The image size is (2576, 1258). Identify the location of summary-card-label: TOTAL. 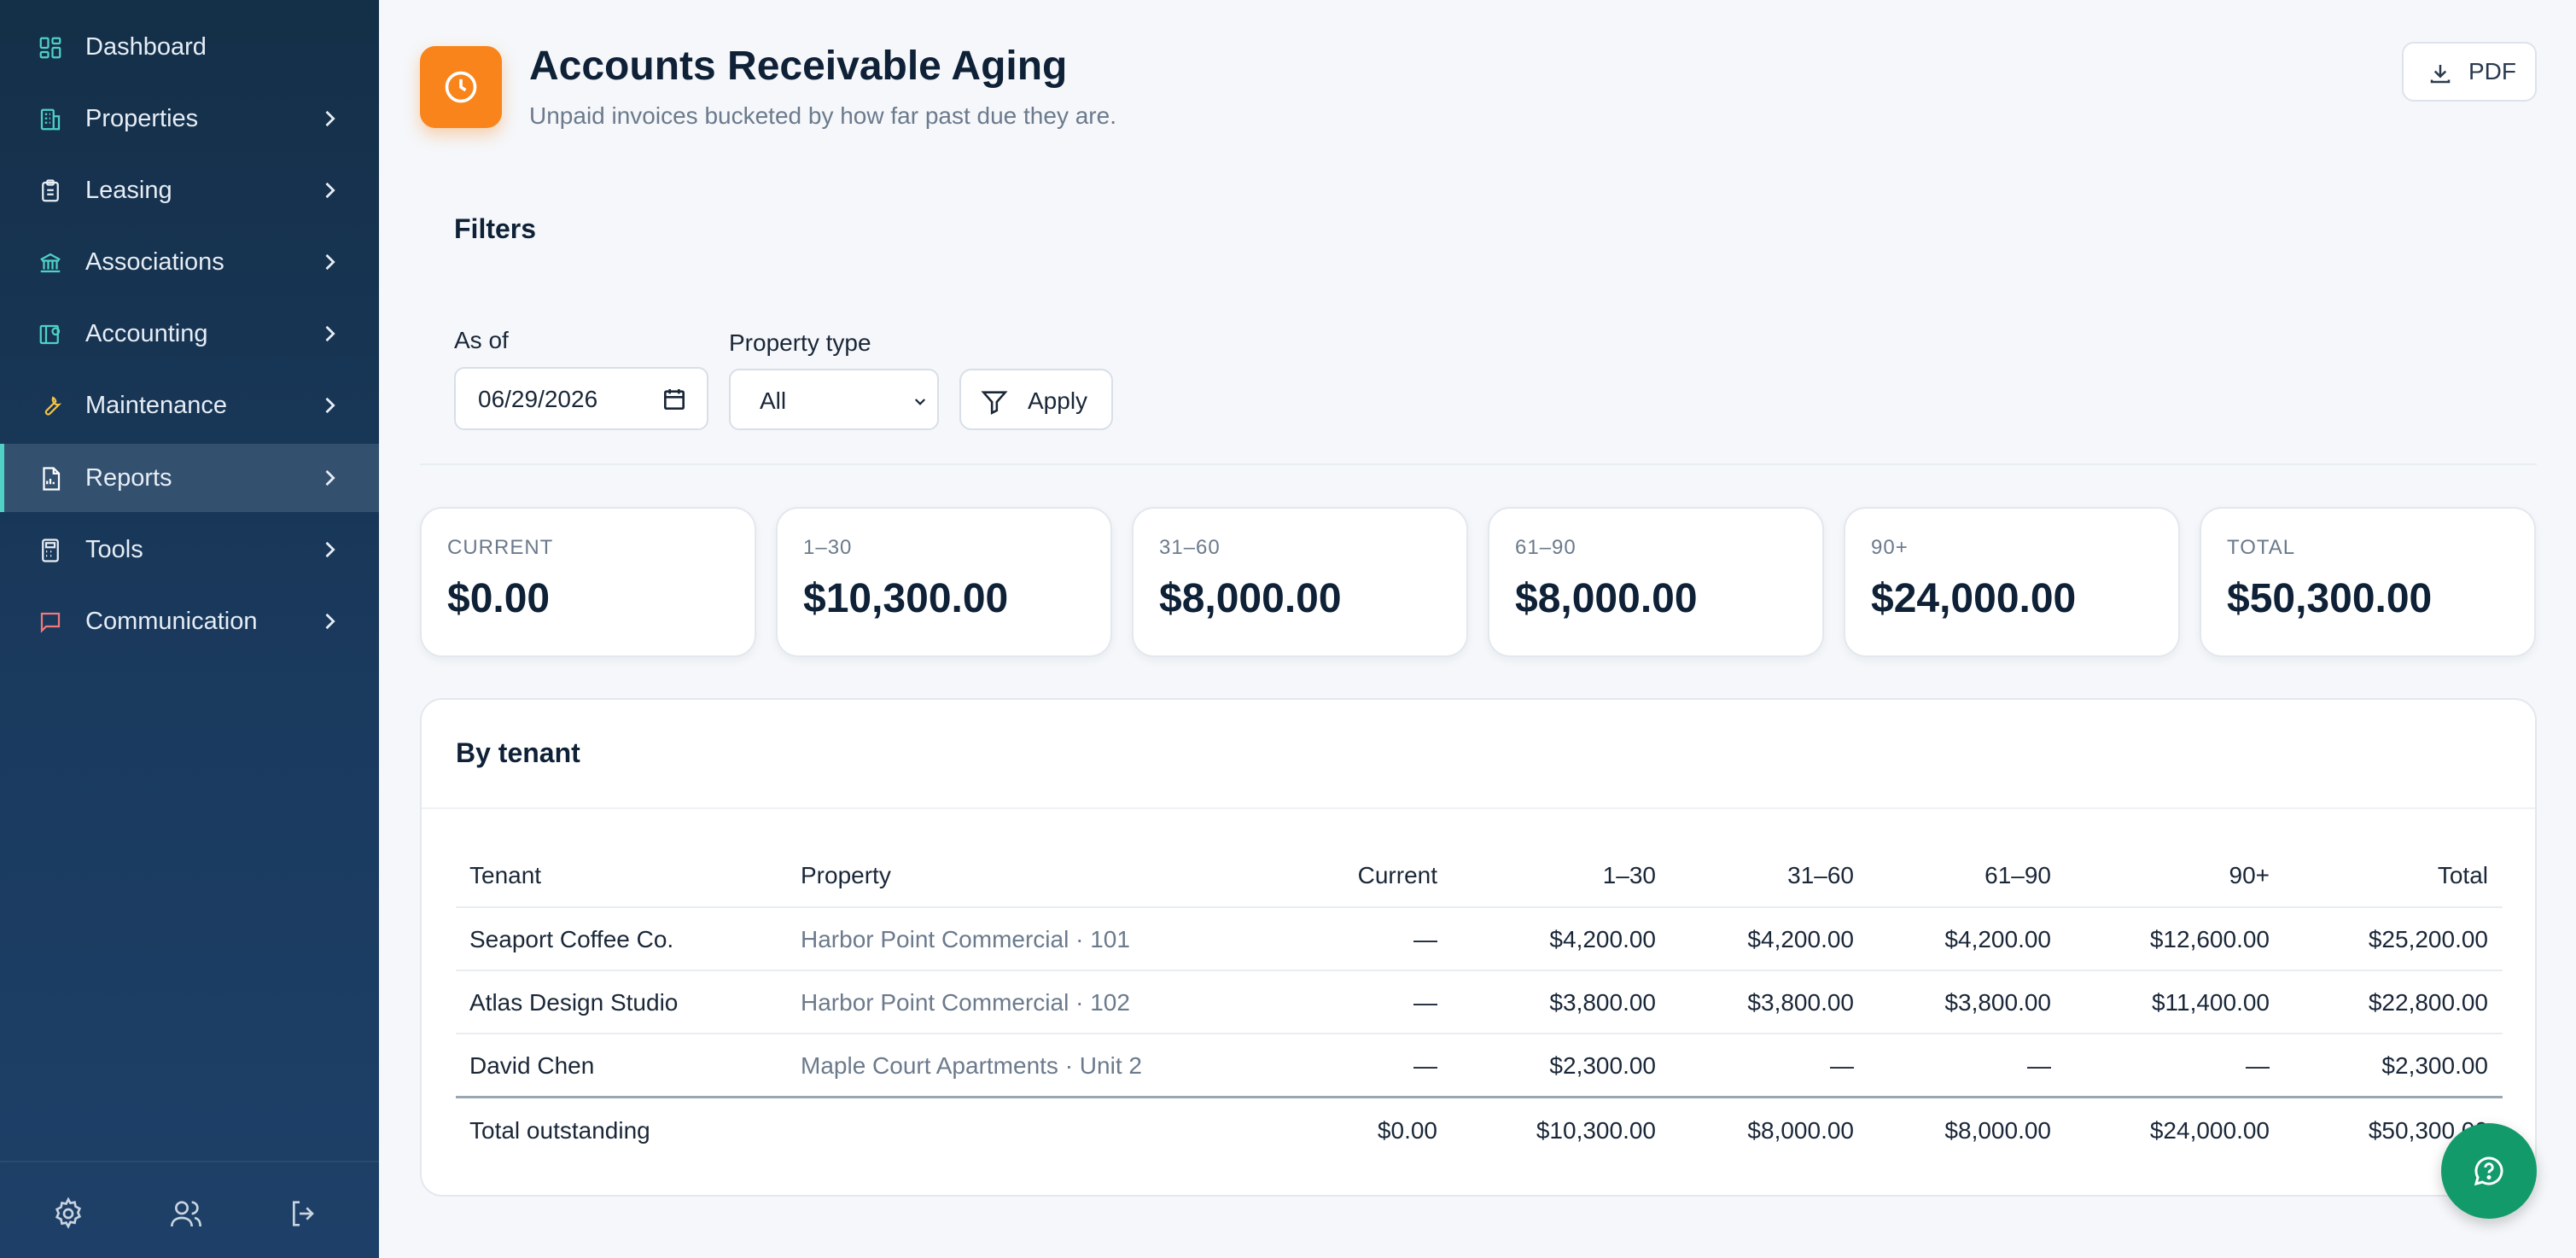
(2261, 547).